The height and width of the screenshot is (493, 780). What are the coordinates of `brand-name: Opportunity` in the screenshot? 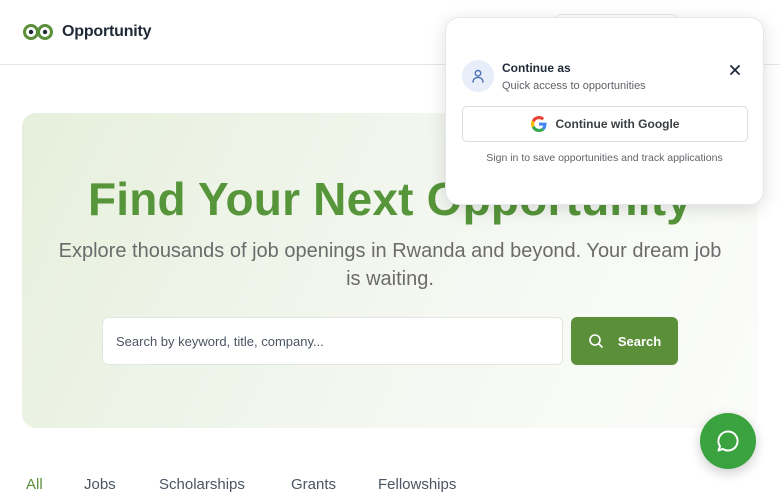 It's located at (107, 31).